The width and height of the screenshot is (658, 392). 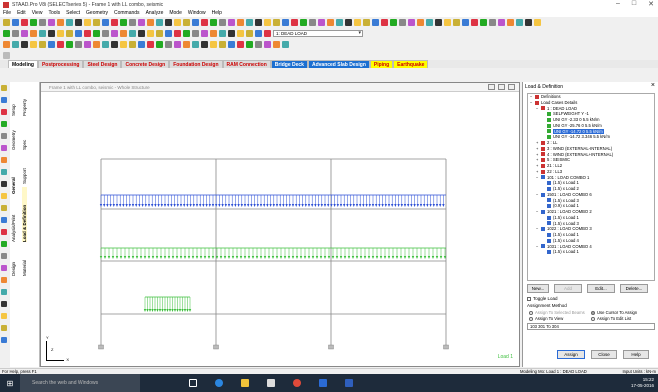 What do you see at coordinates (145, 64) in the screenshot?
I see `tab-concrete-design: Concrete Design` at bounding box center [145, 64].